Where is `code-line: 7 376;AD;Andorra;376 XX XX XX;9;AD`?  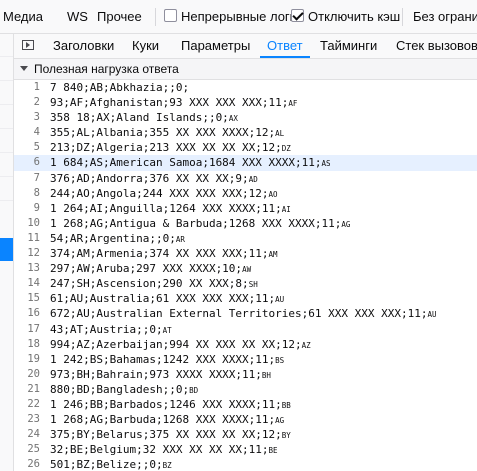 code-line: 7 376;AD;Andorra;376 XX XX XX;9;AD is located at coordinates (245, 178).